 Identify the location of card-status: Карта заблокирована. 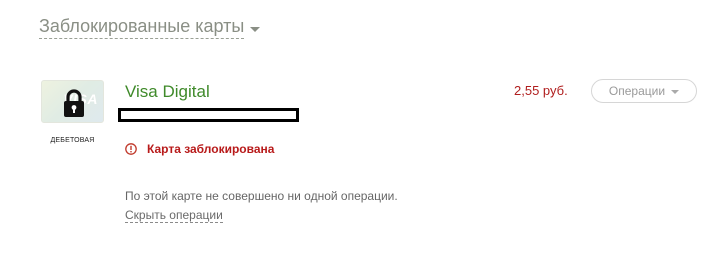
(199, 149).